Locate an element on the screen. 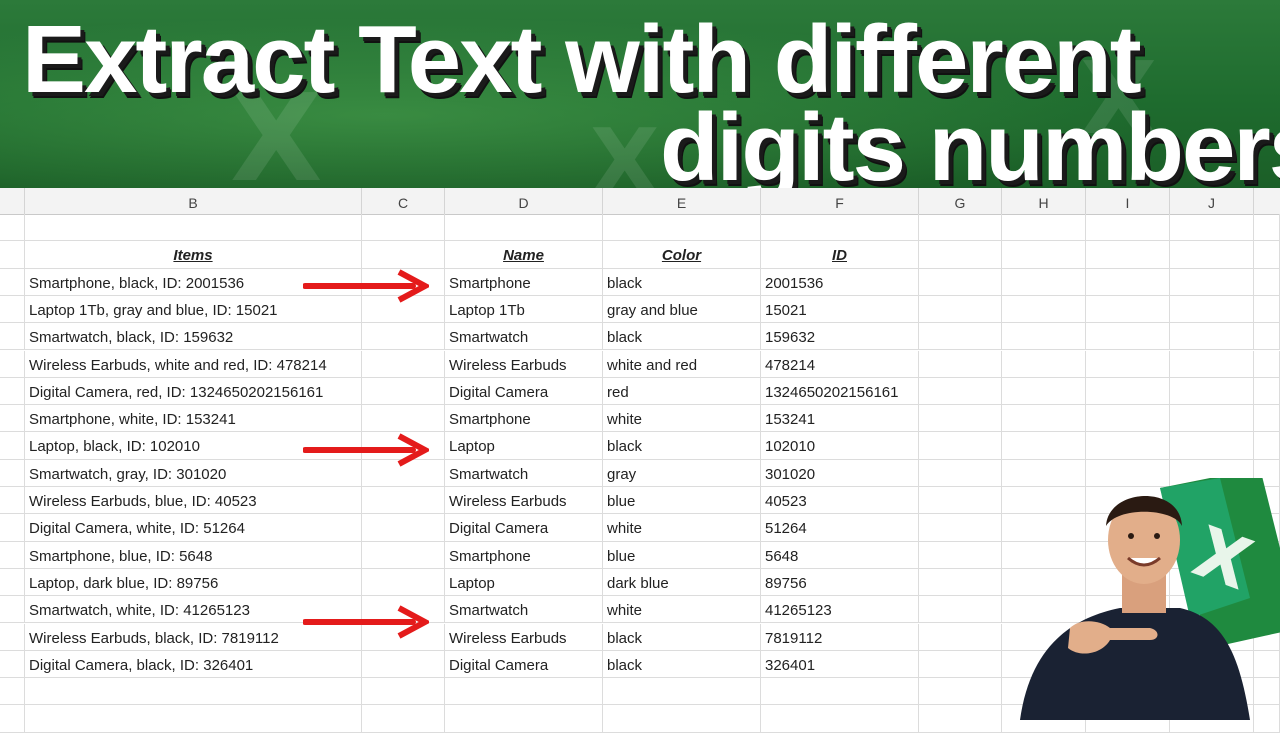 This screenshot has height=733, width=1280. name-cell: Smartwatch is located at coordinates (524, 610).